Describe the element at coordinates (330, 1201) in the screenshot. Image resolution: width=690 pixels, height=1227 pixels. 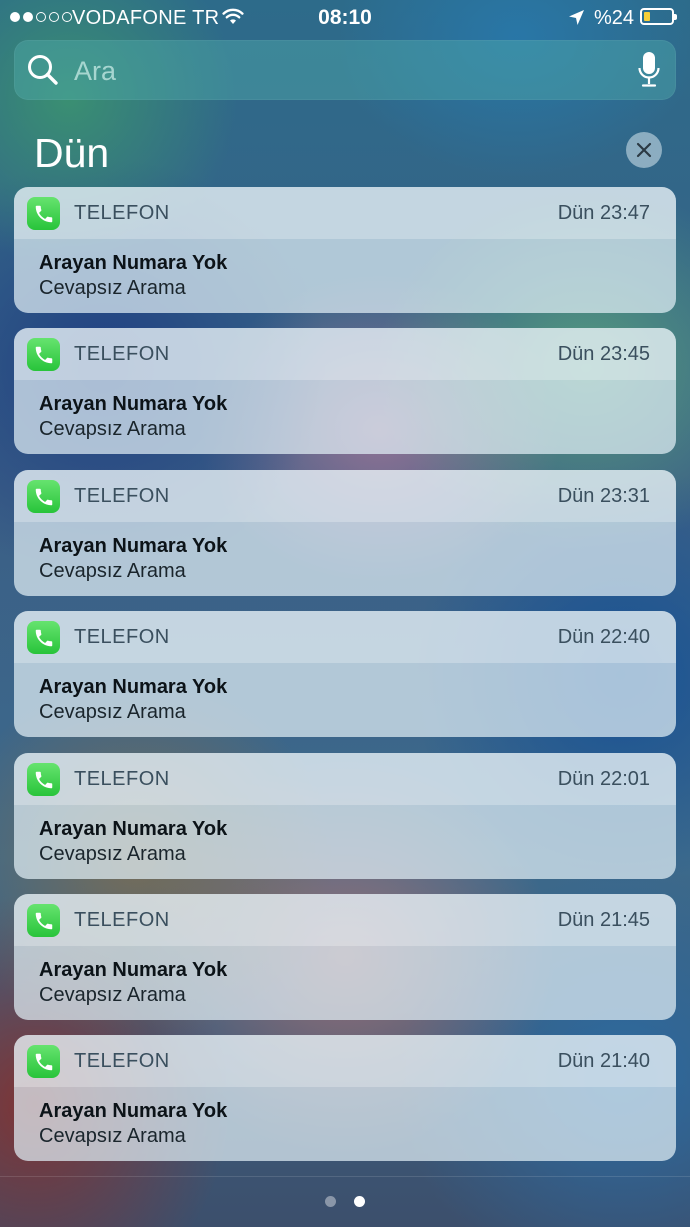
I see `page-dot` at that location.